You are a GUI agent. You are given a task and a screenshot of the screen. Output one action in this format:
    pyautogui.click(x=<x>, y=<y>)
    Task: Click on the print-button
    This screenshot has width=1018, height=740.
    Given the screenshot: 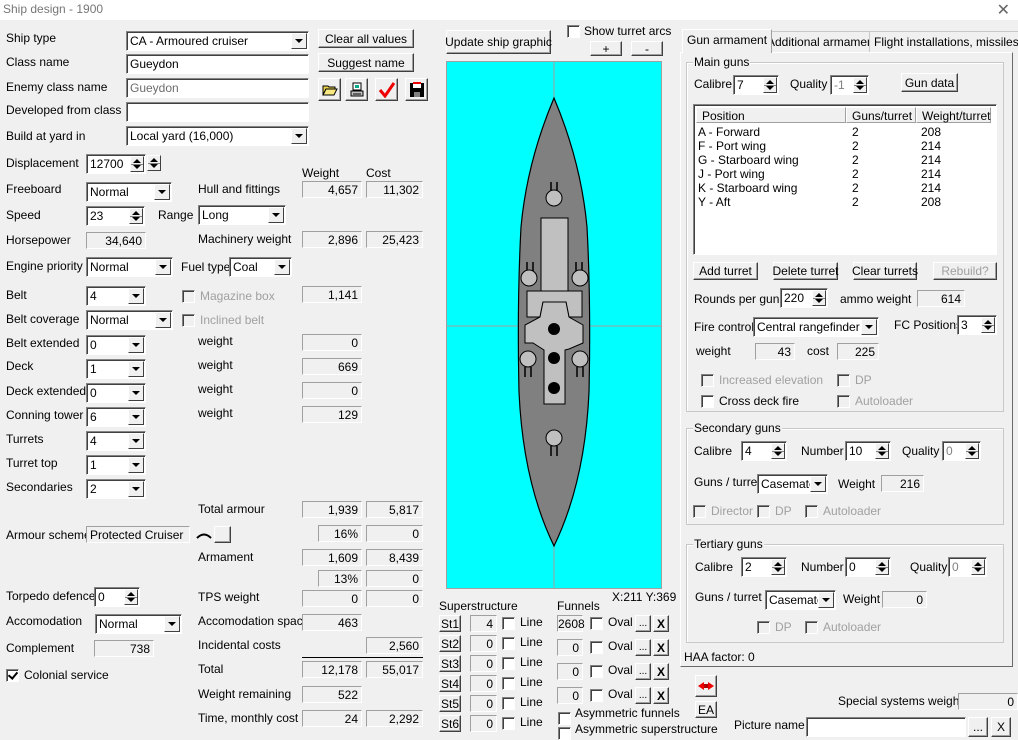 What is the action you would take?
    pyautogui.click(x=356, y=89)
    